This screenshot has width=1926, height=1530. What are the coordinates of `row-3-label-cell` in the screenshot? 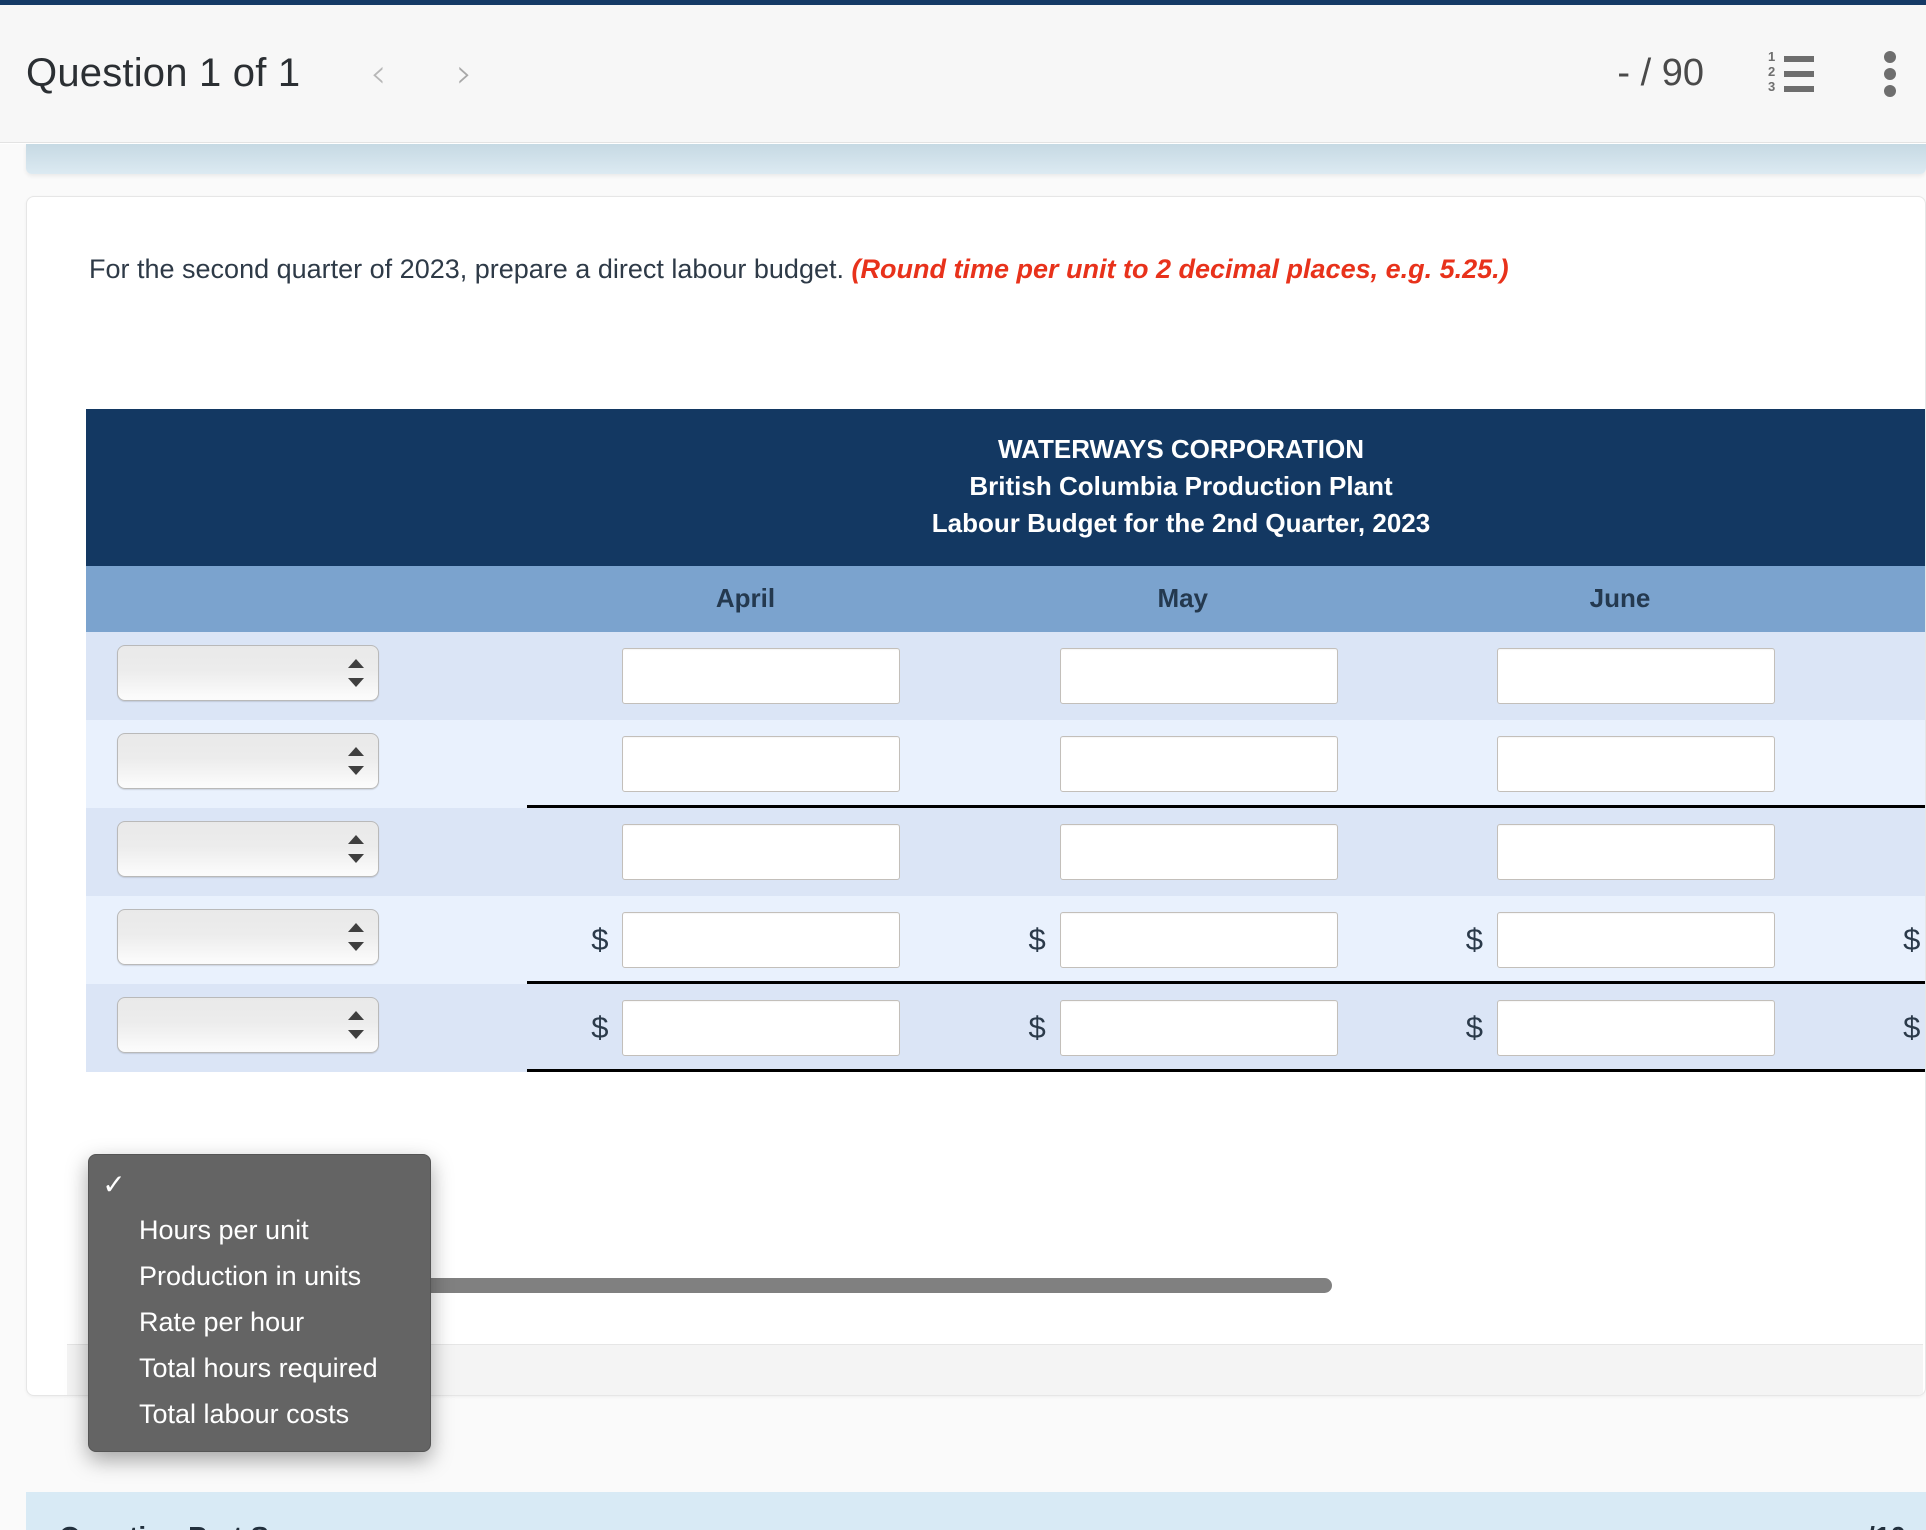 It's located at (306, 851).